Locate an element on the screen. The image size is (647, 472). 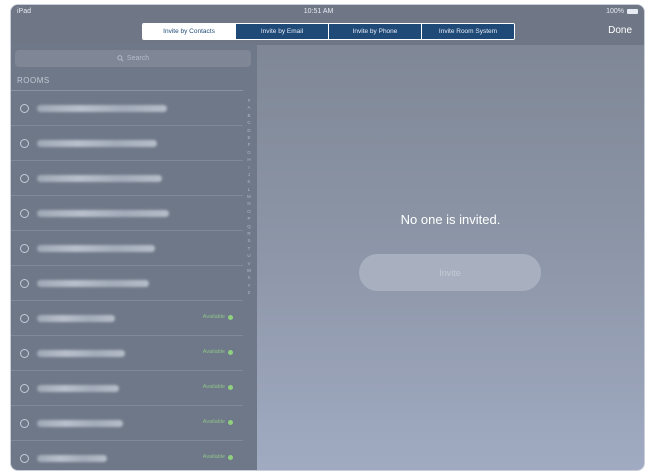
battery-icon is located at coordinates (632, 11).